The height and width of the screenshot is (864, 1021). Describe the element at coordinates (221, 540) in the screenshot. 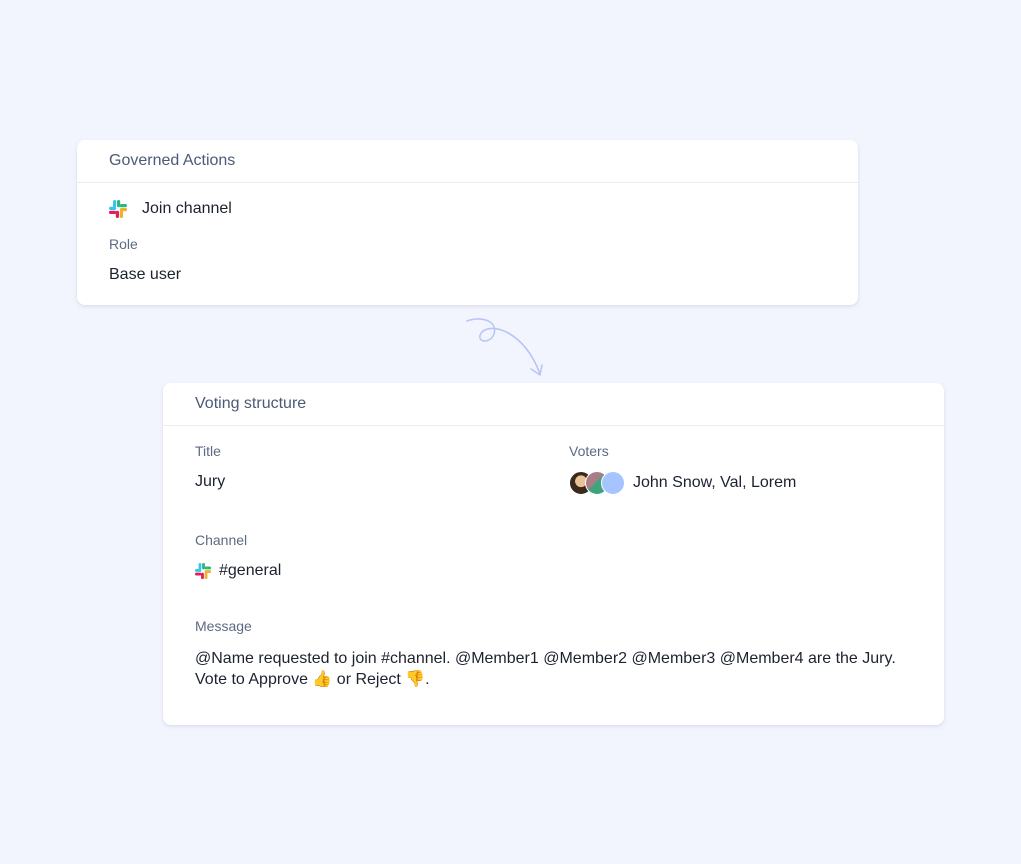

I see `channel-label: Channel` at that location.